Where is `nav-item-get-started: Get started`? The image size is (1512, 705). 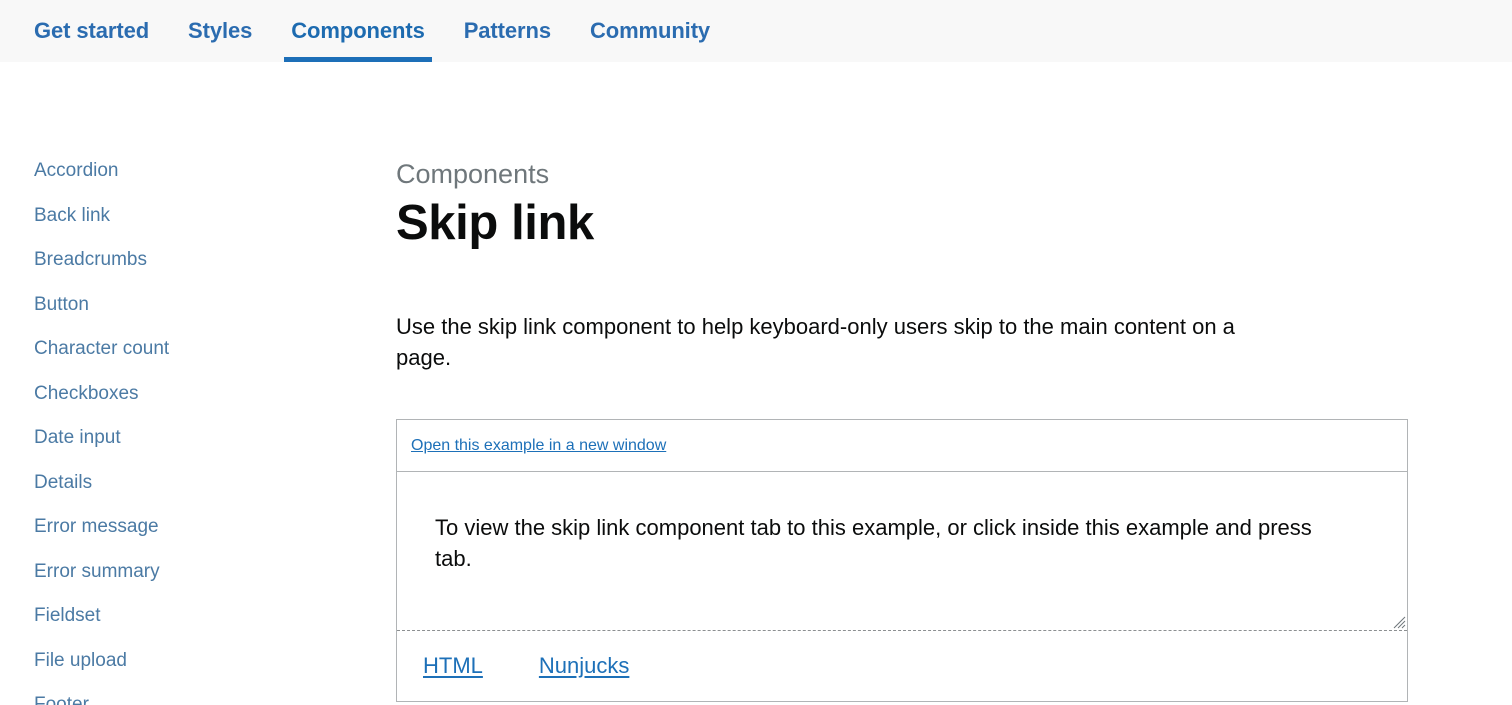 nav-item-get-started: Get started is located at coordinates (104, 31).